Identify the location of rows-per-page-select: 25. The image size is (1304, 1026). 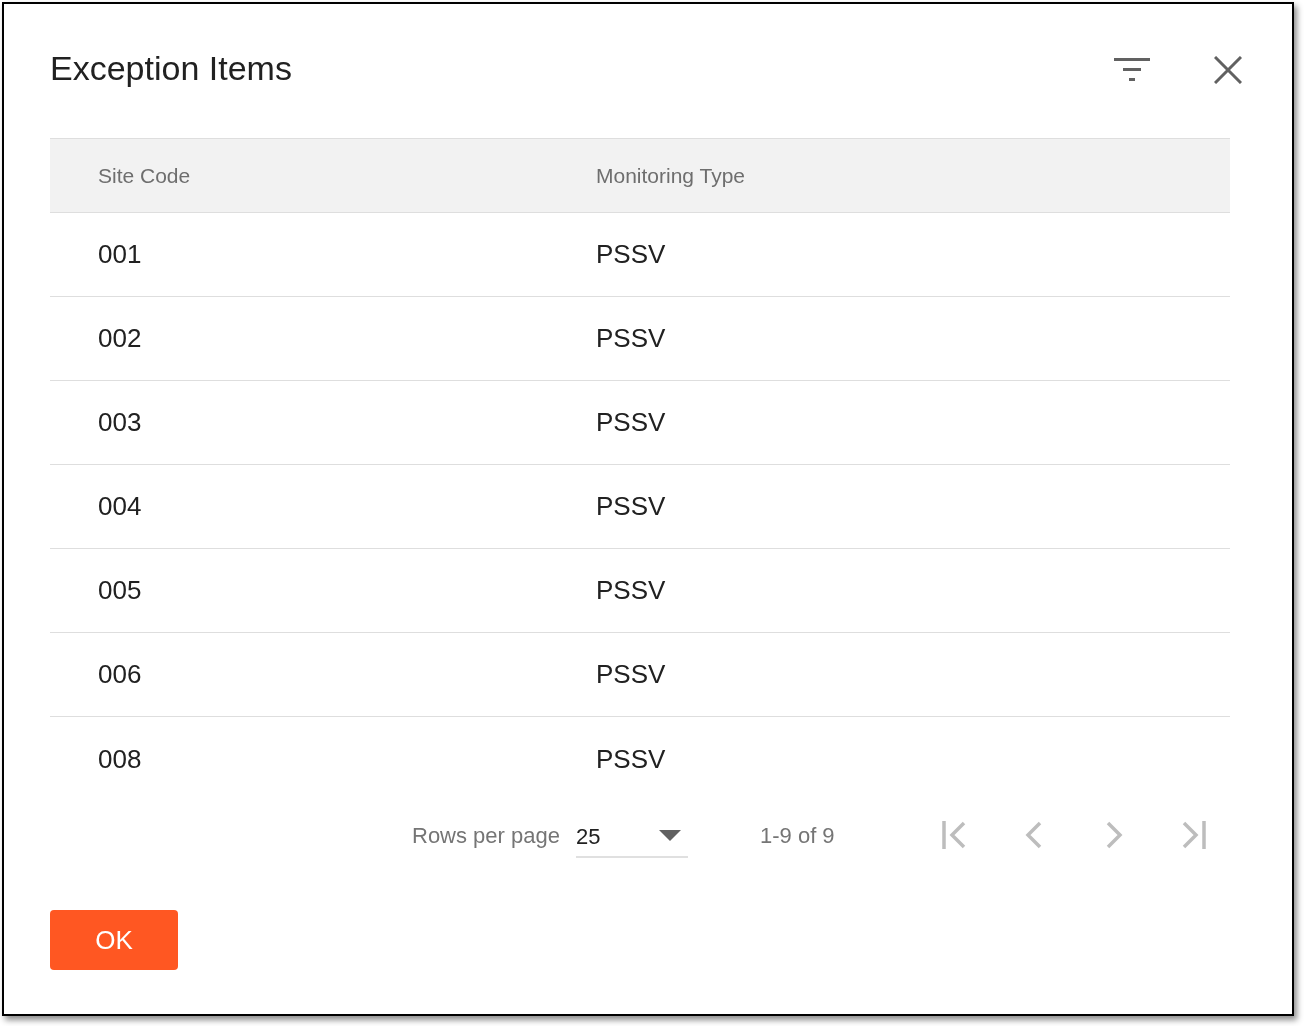
(632, 836).